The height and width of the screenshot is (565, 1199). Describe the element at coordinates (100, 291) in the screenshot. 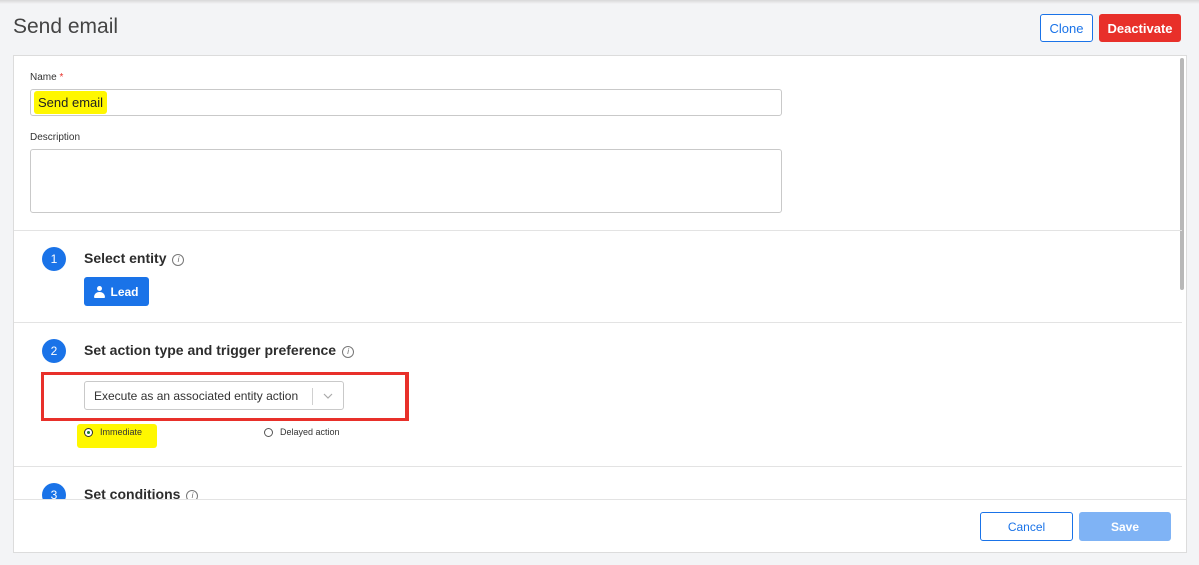

I see `user-icon` at that location.